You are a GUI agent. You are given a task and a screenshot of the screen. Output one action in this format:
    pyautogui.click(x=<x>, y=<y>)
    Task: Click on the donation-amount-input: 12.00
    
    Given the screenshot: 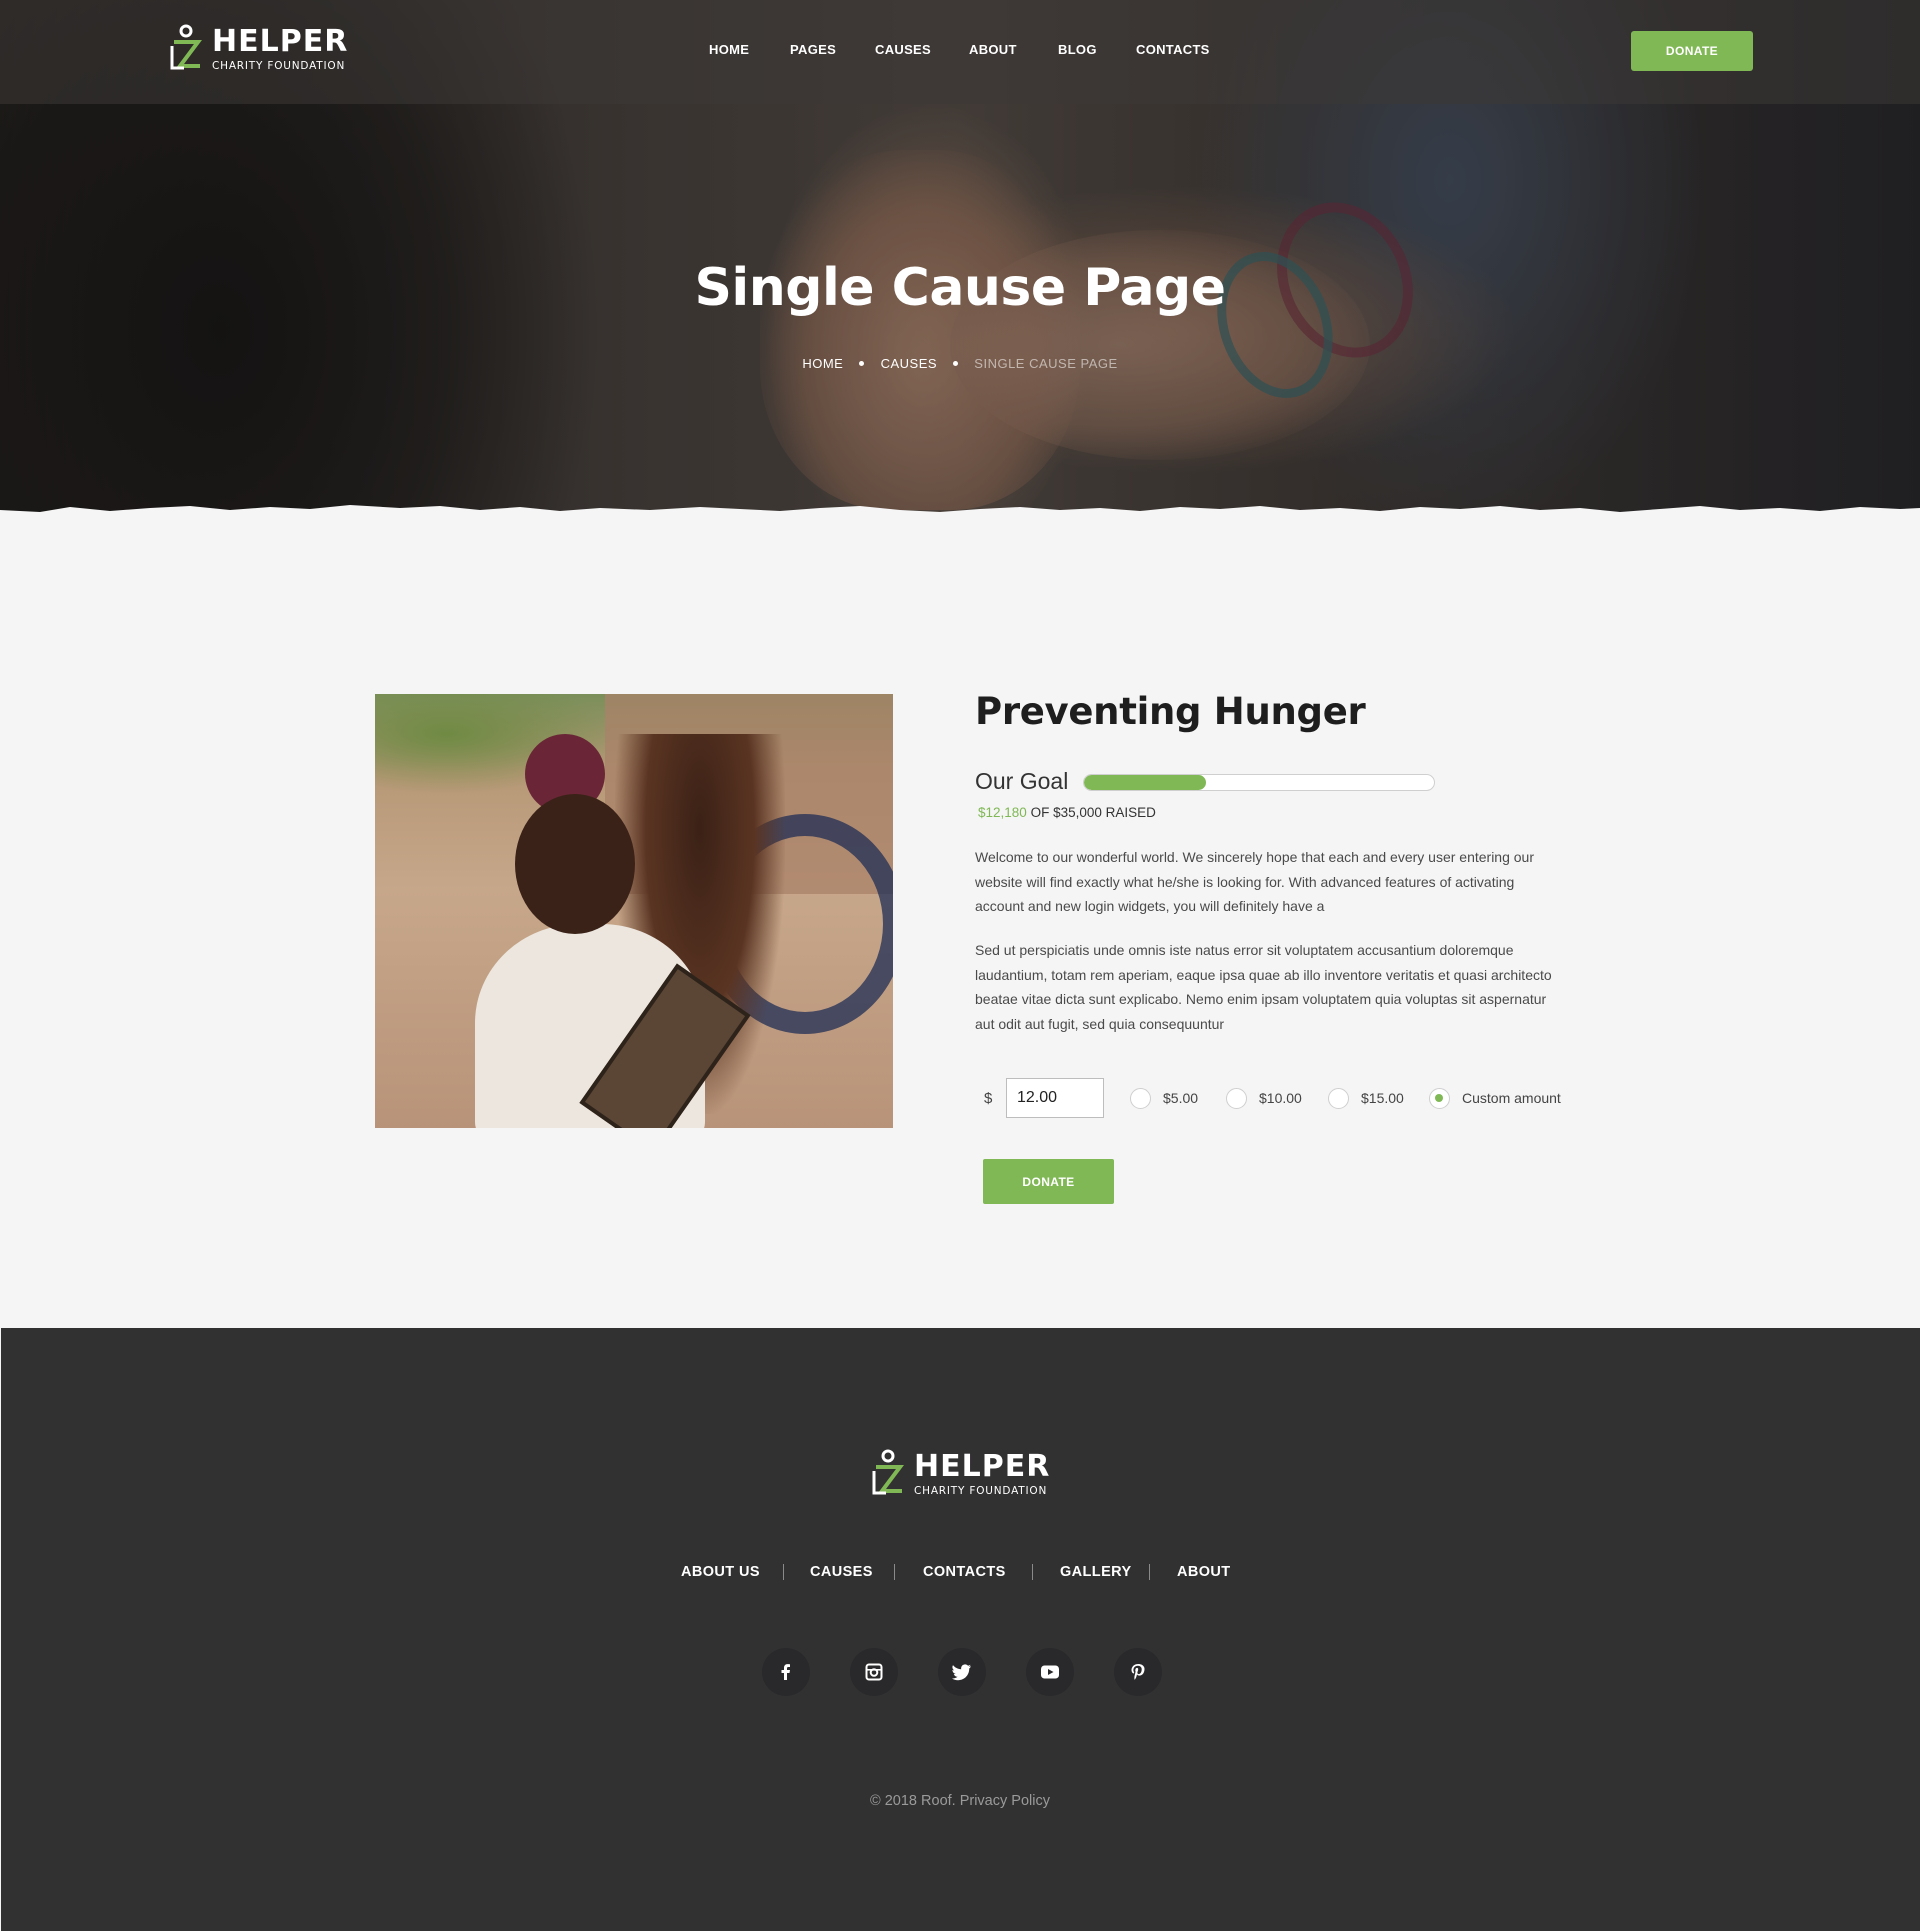 What is the action you would take?
    pyautogui.click(x=1055, y=1098)
    